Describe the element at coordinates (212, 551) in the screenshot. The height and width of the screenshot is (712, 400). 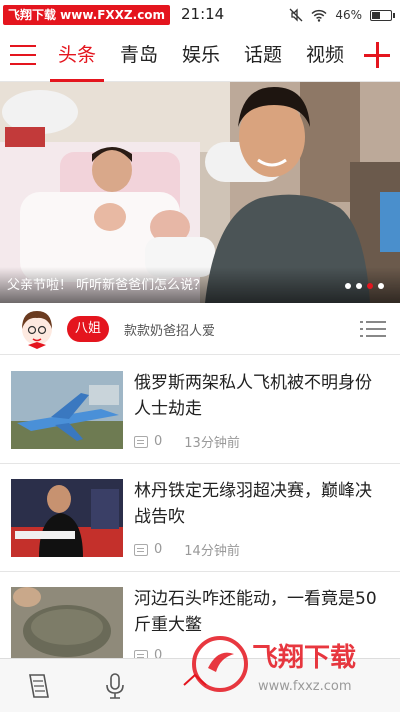
I see `news-time: 14分钟前` at that location.